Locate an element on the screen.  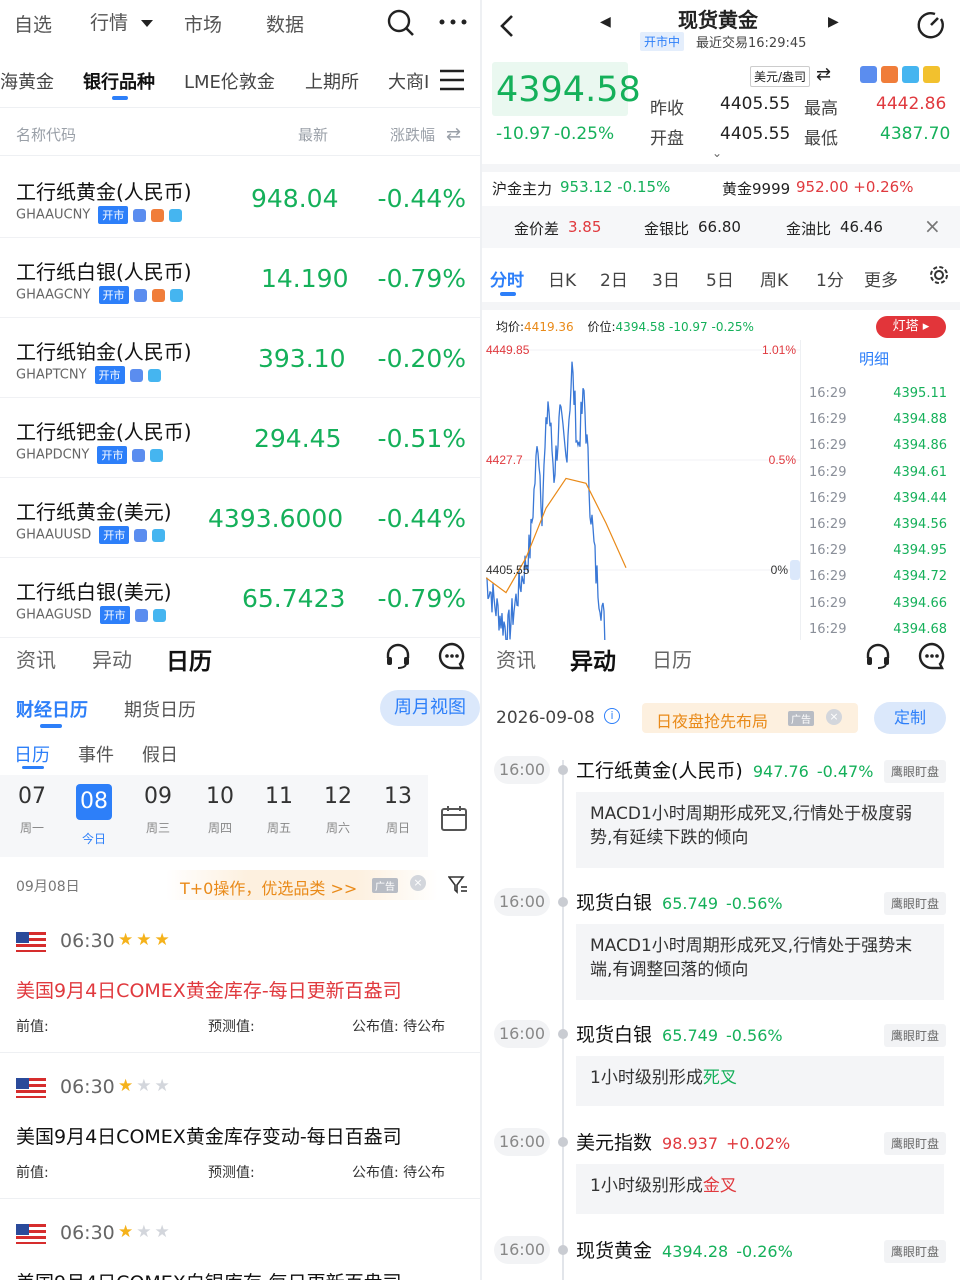
week-month-view-button: 周月视图 is located at coordinates (430, 708).